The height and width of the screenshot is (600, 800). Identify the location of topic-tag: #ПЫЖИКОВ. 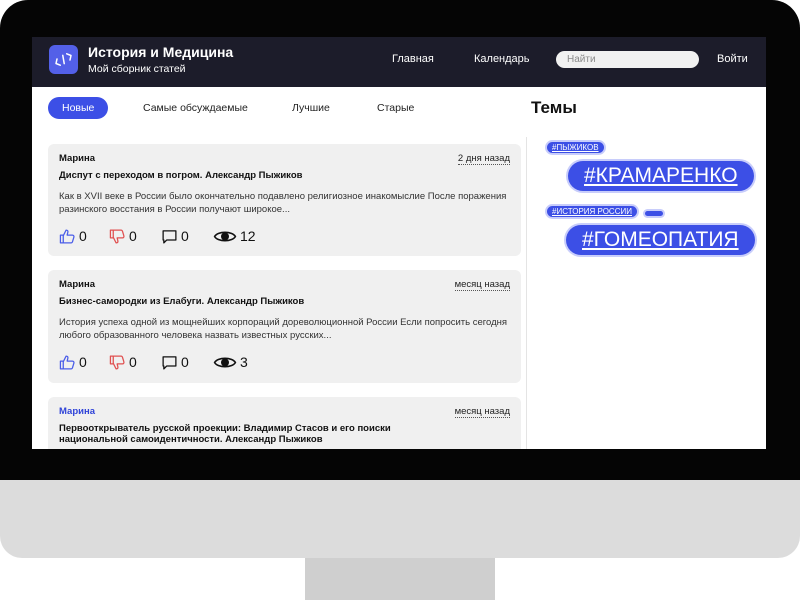
(575, 147).